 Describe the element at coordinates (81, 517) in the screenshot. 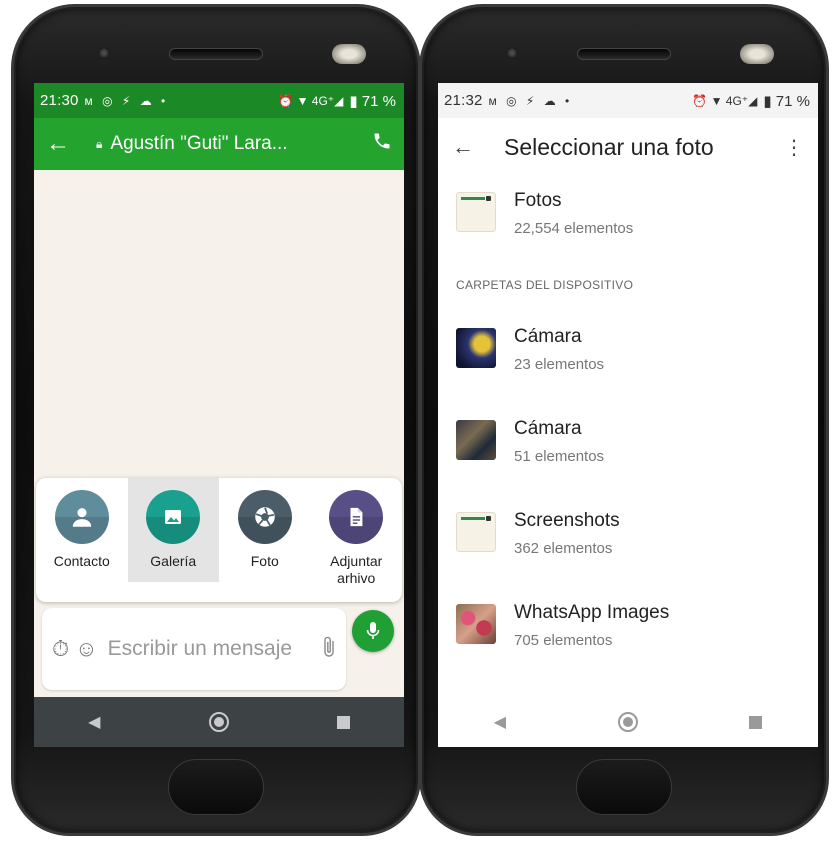

I see `person-icon` at that location.